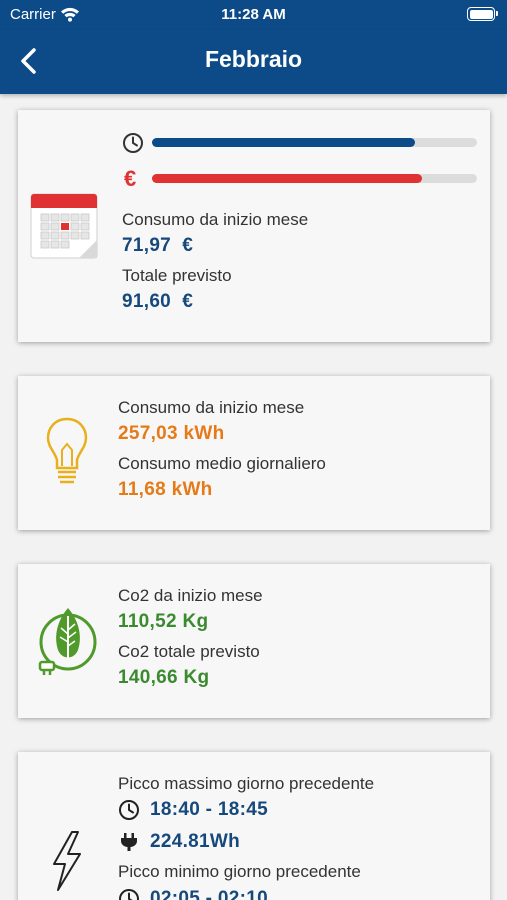 Image resolution: width=507 pixels, height=900 pixels. What do you see at coordinates (164, 677) in the screenshot?
I see `co2-totale-value: 140,66 Kg` at bounding box center [164, 677].